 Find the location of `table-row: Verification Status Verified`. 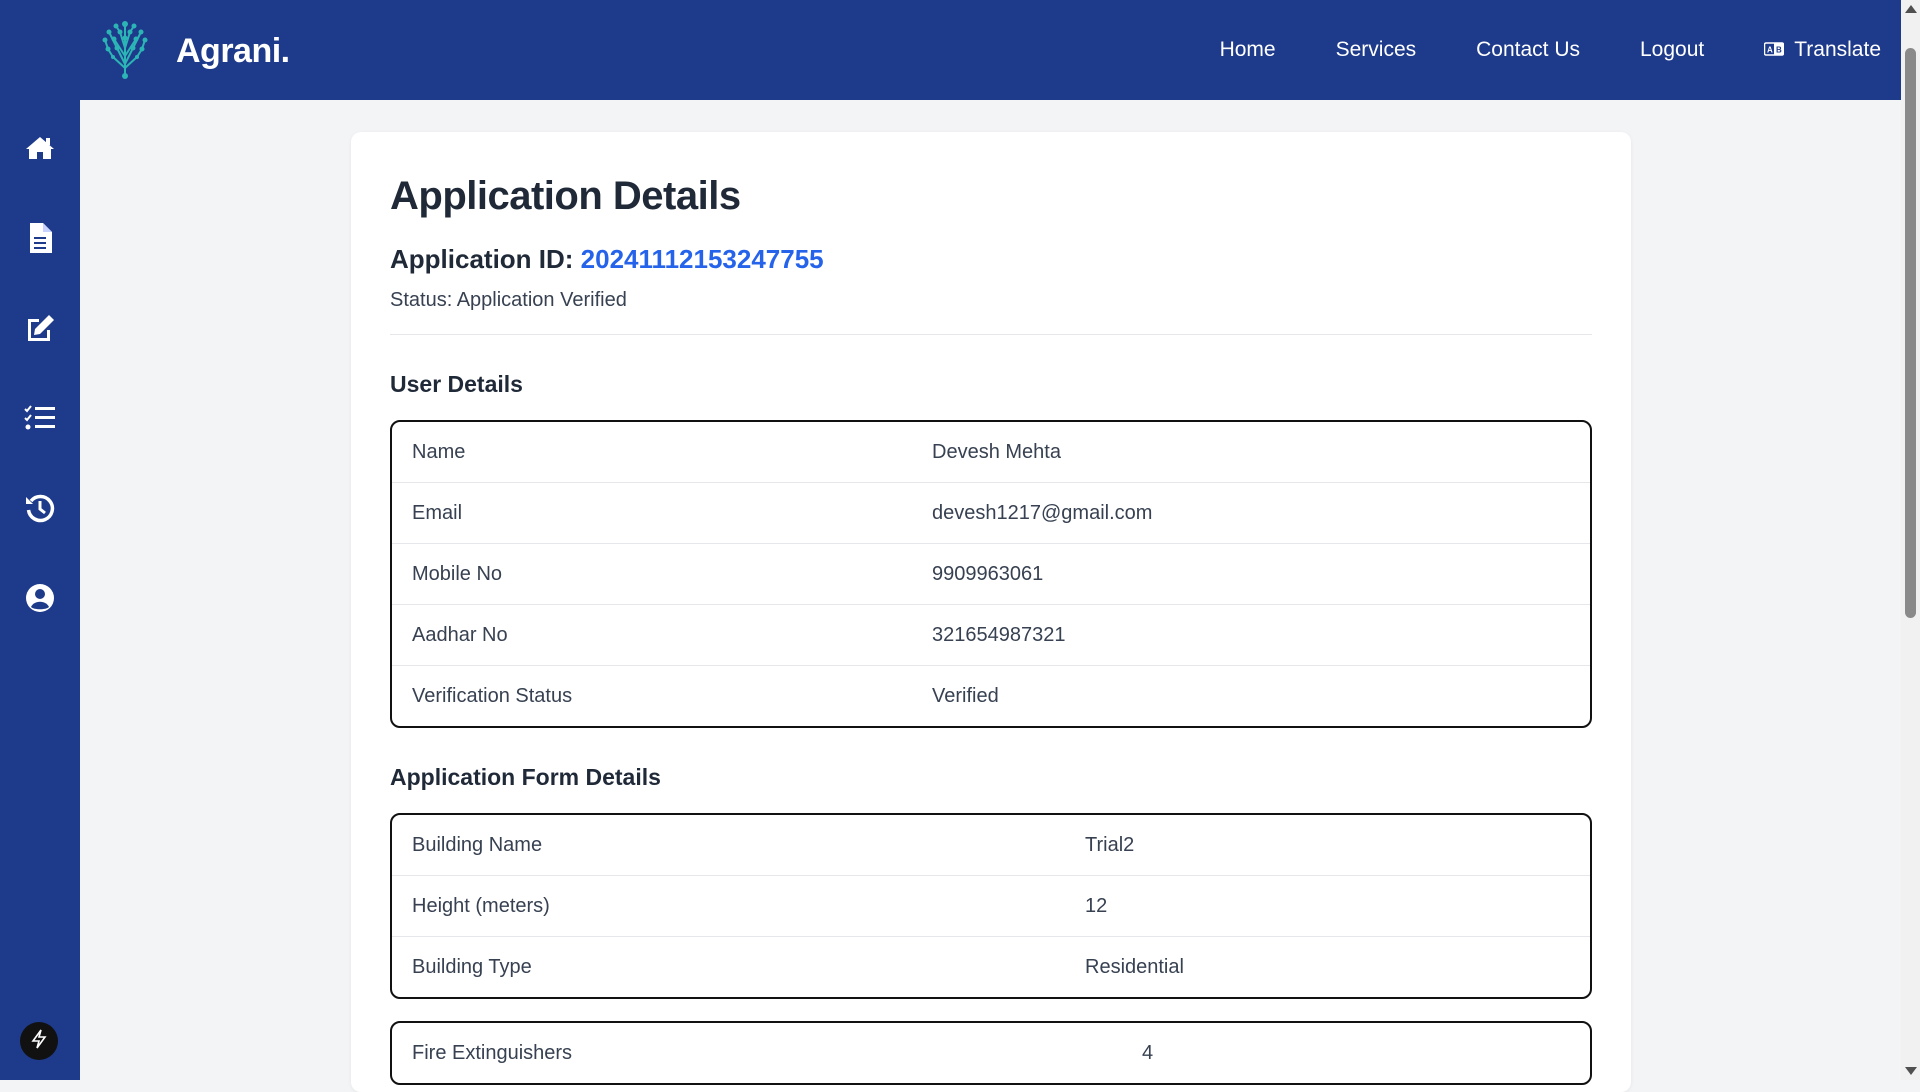

table-row: Verification Status Verified is located at coordinates (991, 696).